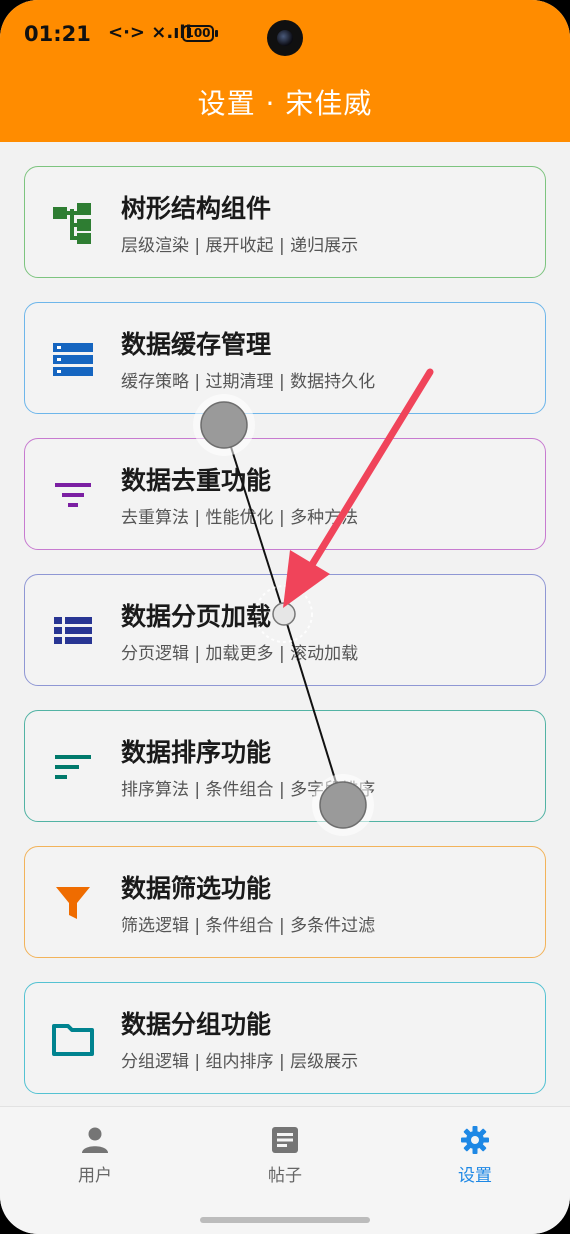 This screenshot has height=1234, width=570. I want to click on tab-label: 设置, so click(475, 1176).